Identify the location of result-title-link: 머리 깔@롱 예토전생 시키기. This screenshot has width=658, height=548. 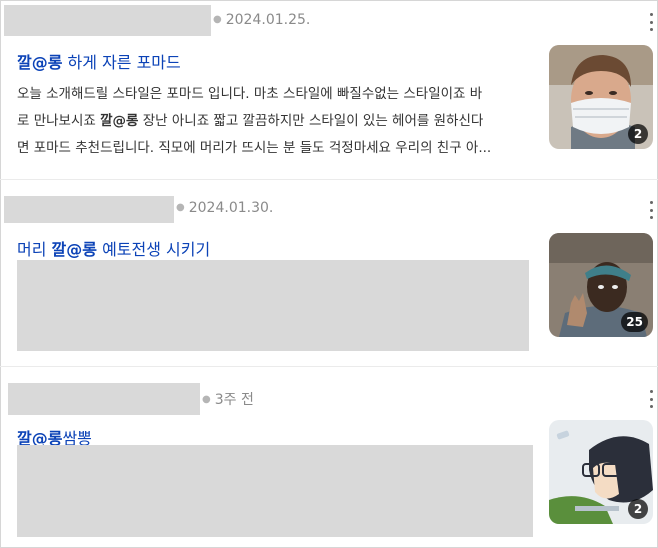
(113, 248).